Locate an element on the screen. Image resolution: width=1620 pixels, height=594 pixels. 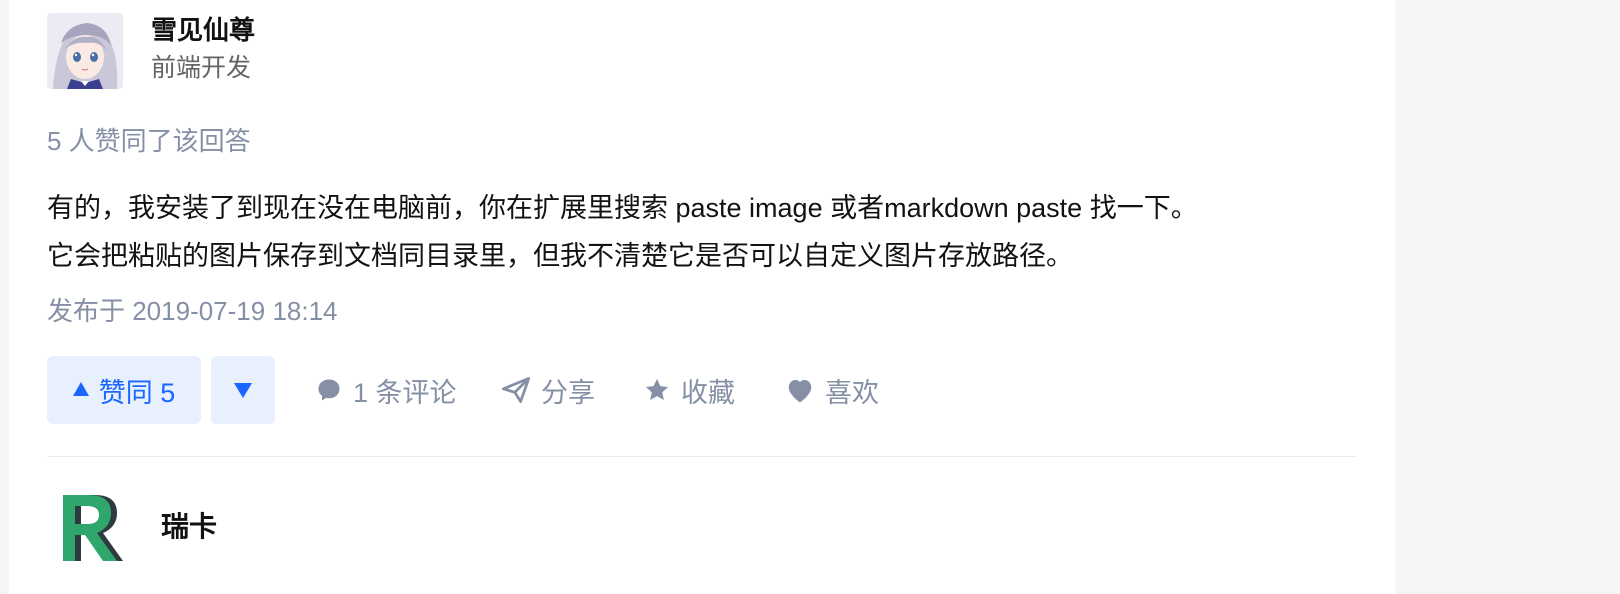
answer-divider is located at coordinates (702, 456).